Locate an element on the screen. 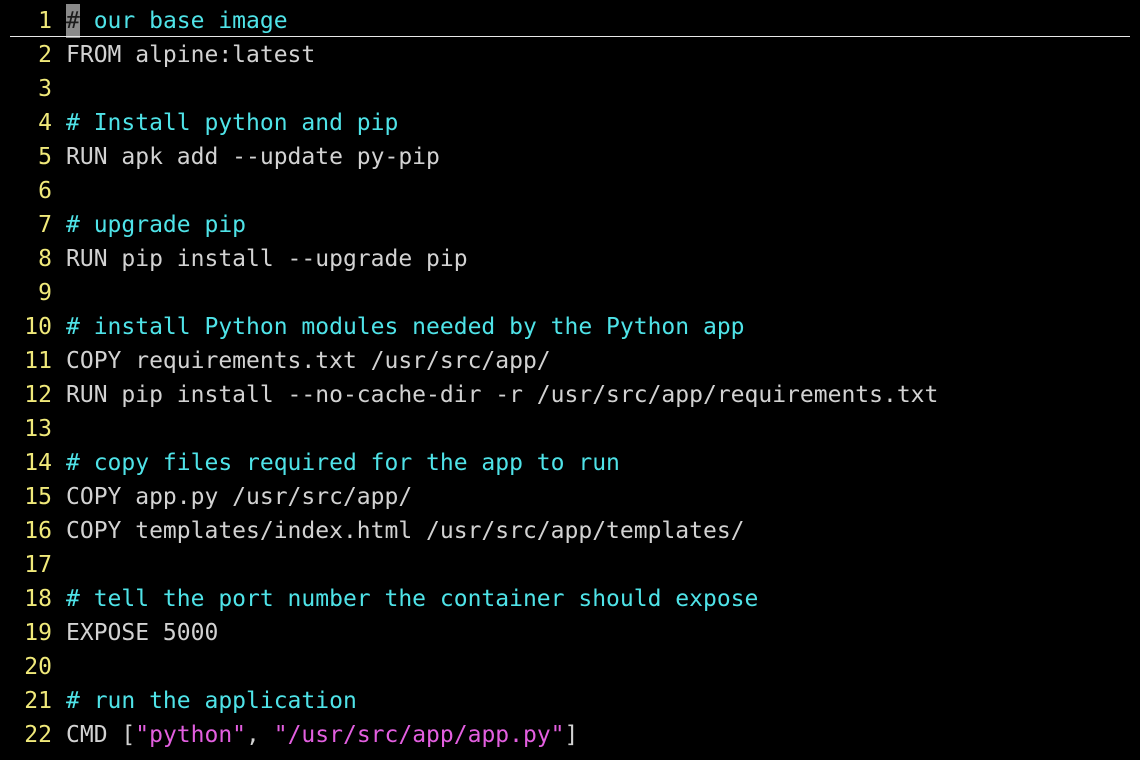 Image resolution: width=1140 pixels, height=760 pixels. comment-token: # copy files required for the app to run is located at coordinates (343, 463).